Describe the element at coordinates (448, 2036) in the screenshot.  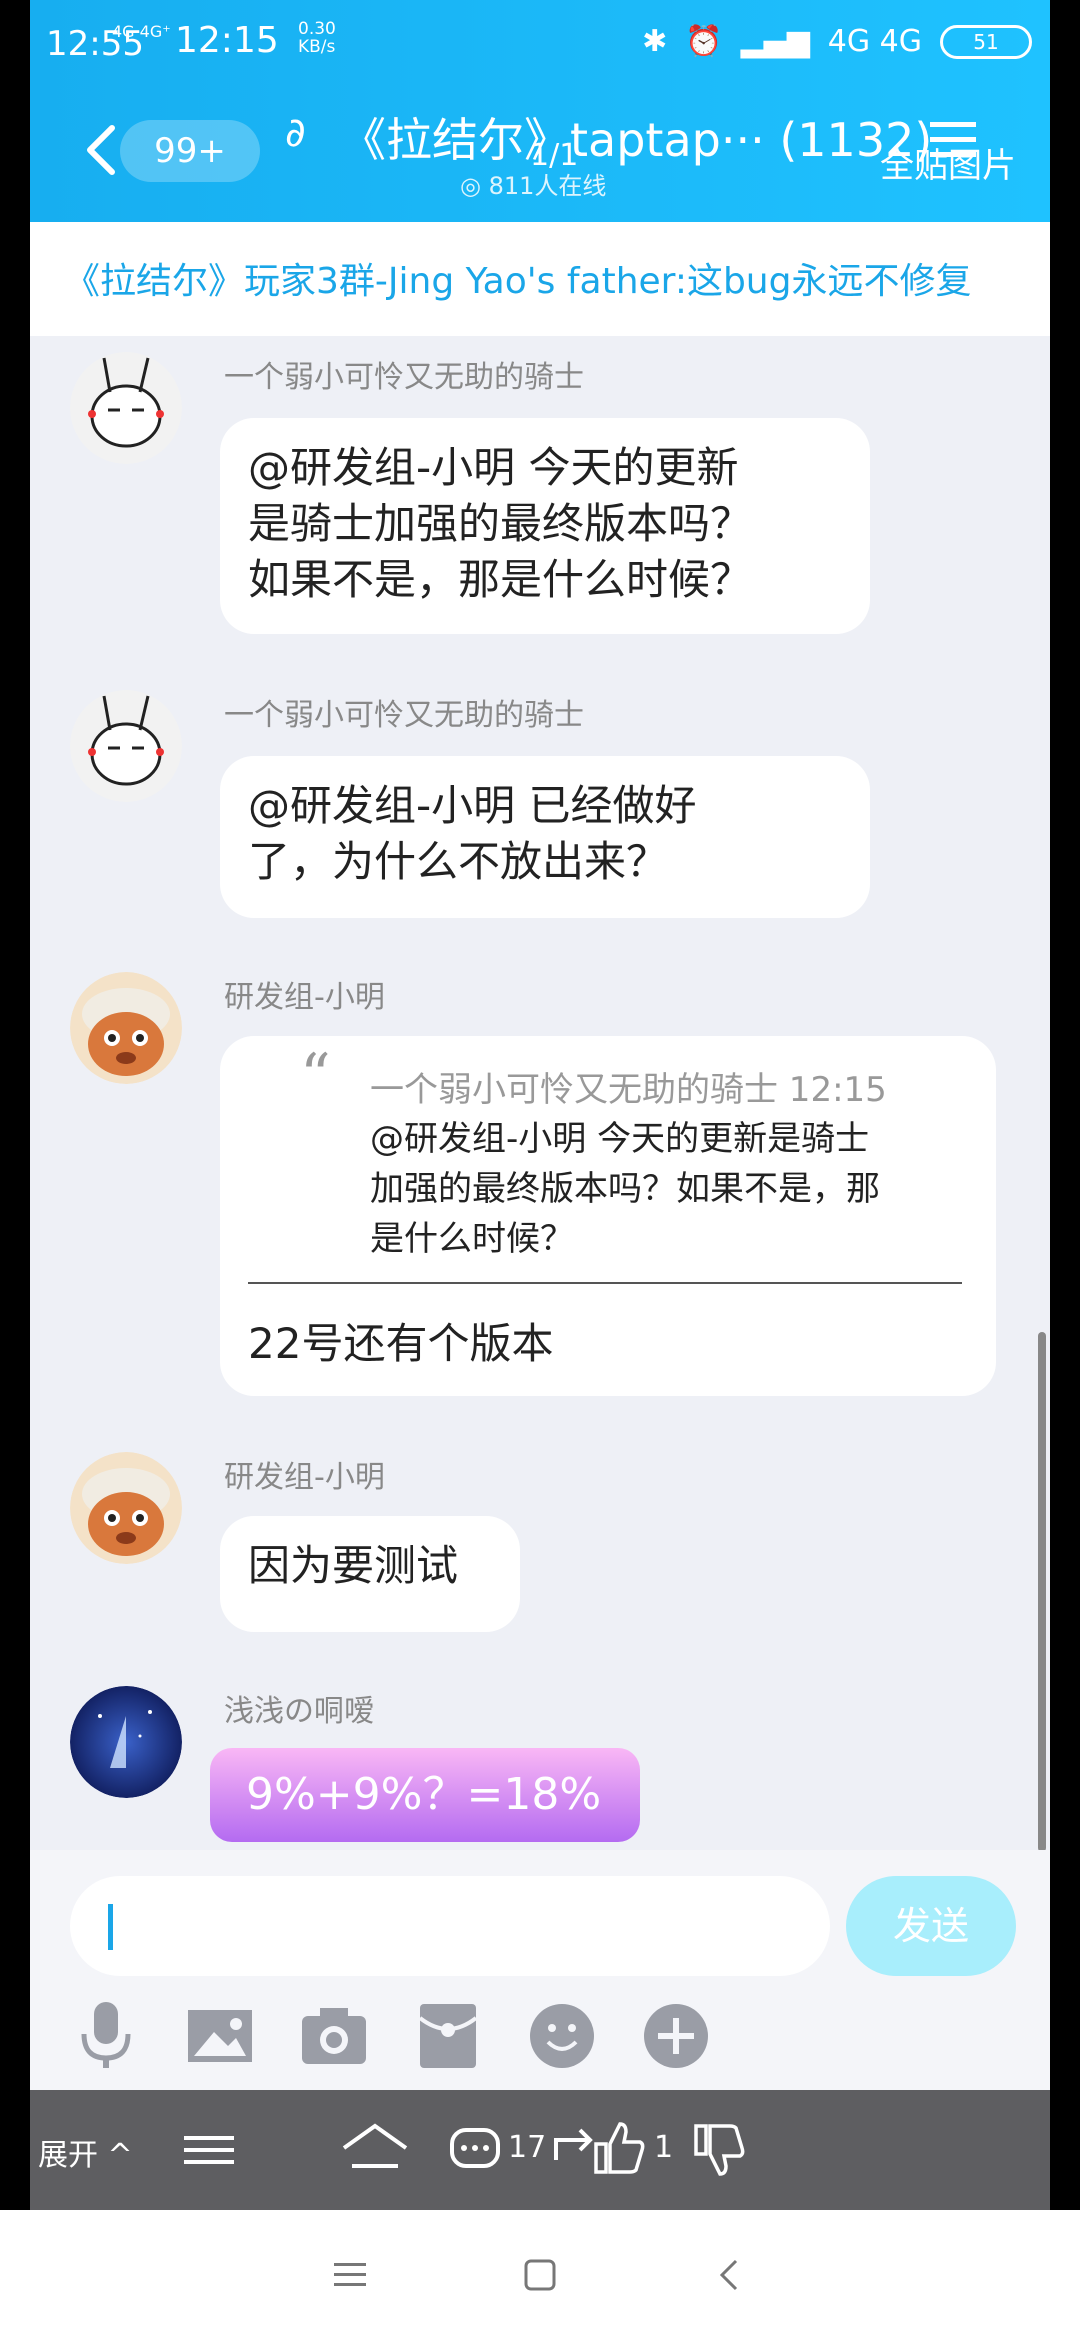
I see `red-packet-icon` at that location.